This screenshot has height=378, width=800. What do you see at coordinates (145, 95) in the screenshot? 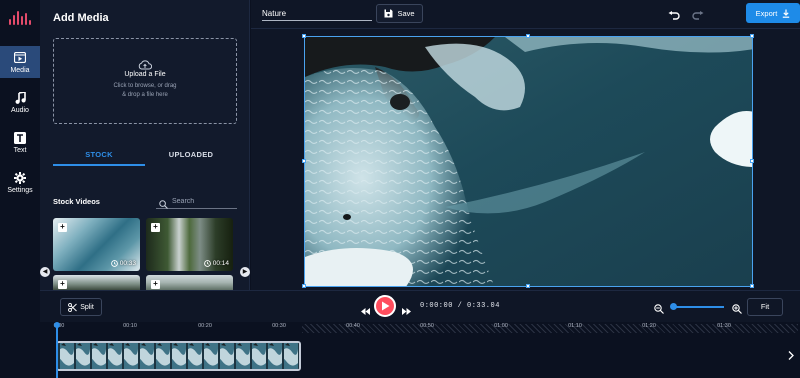
I see `upload-hint-line-2: & drop a file here` at bounding box center [145, 95].